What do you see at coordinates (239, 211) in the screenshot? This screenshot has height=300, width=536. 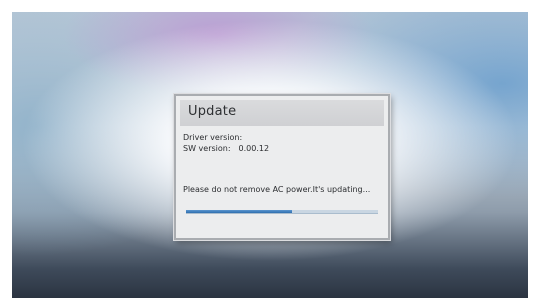 I see `update-progress-fill` at bounding box center [239, 211].